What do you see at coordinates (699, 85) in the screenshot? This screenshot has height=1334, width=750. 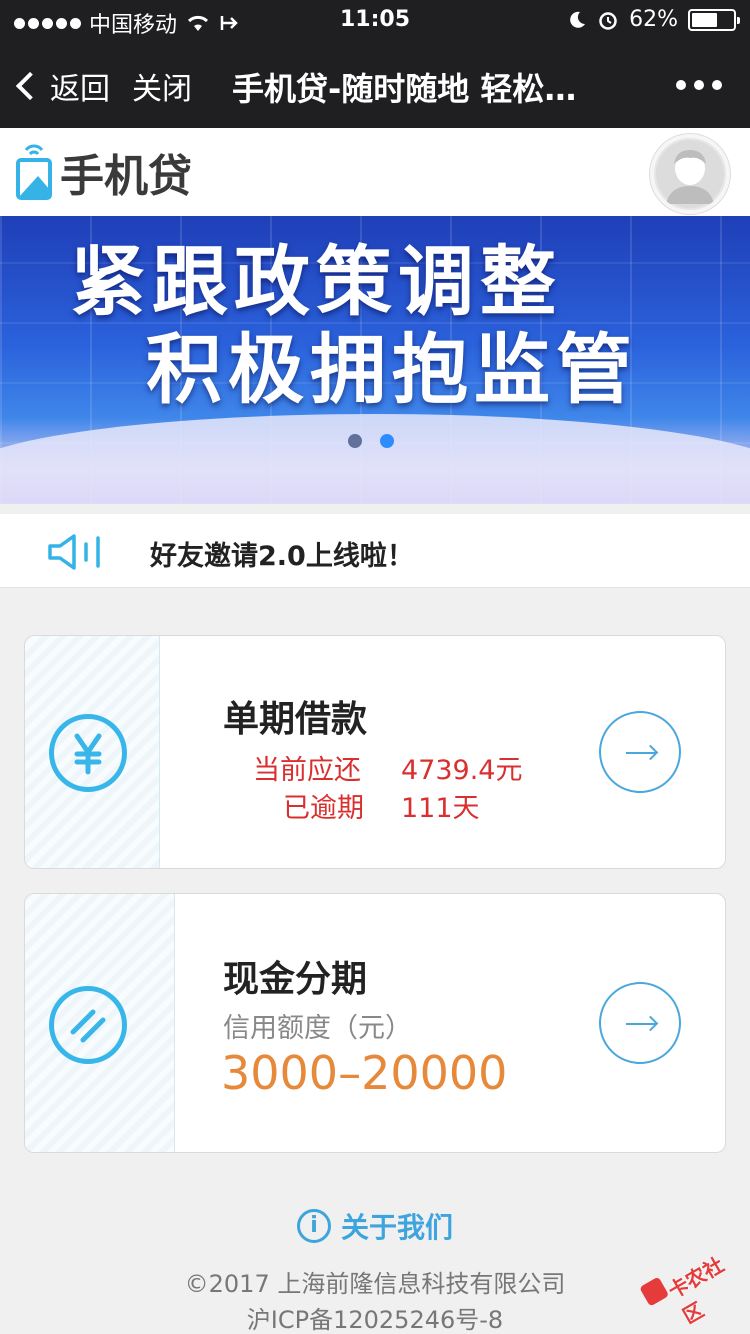 I see `more-options-button` at bounding box center [699, 85].